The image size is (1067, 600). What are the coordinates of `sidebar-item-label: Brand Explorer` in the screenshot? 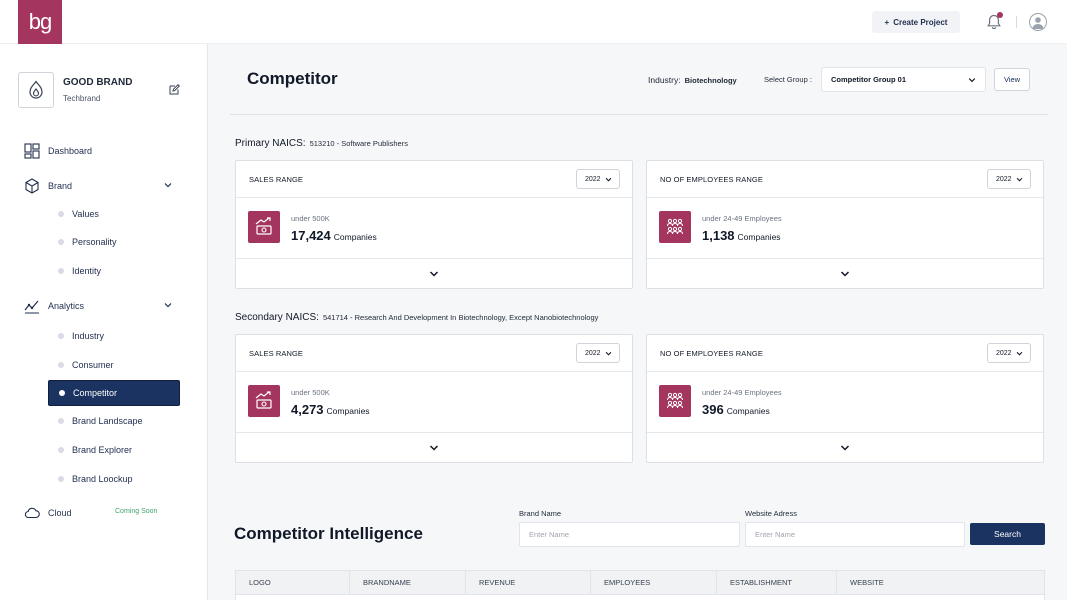 It's located at (102, 450).